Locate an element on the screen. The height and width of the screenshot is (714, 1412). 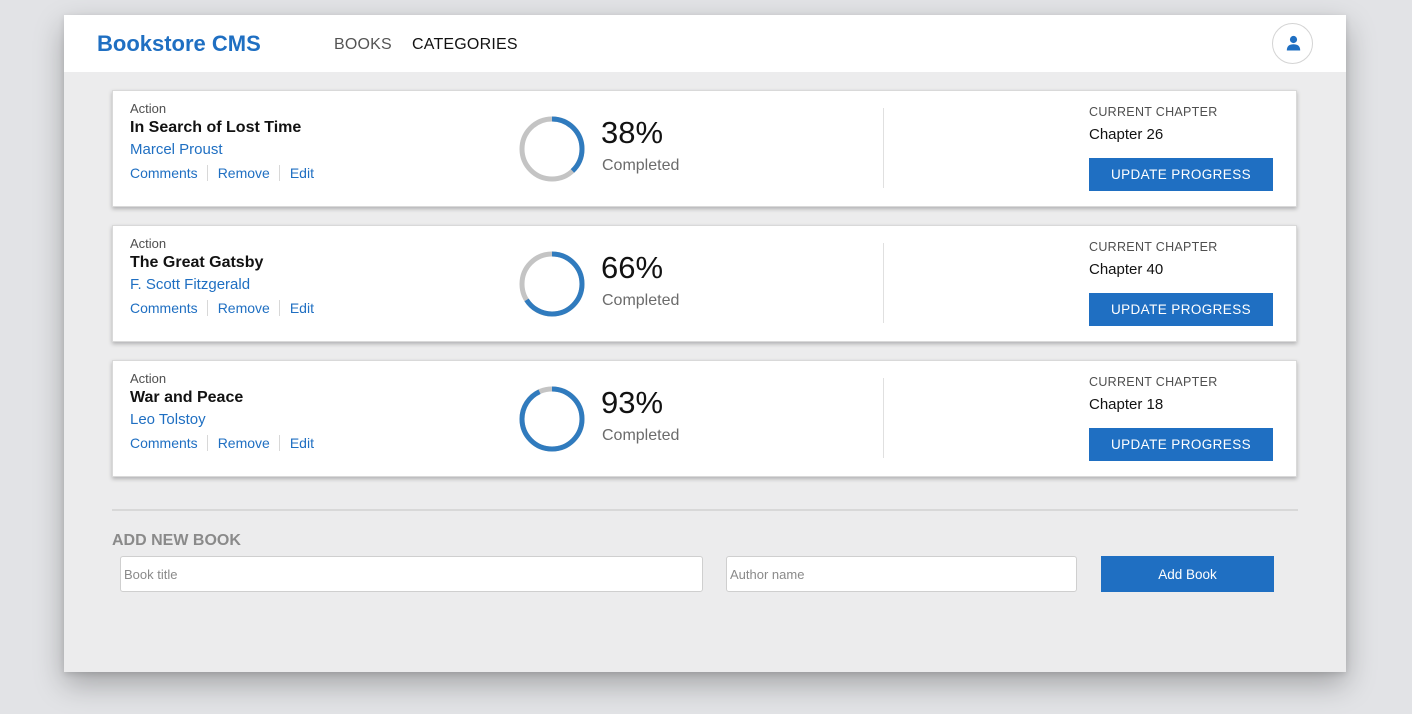
user-avatar-button is located at coordinates (1292, 43).